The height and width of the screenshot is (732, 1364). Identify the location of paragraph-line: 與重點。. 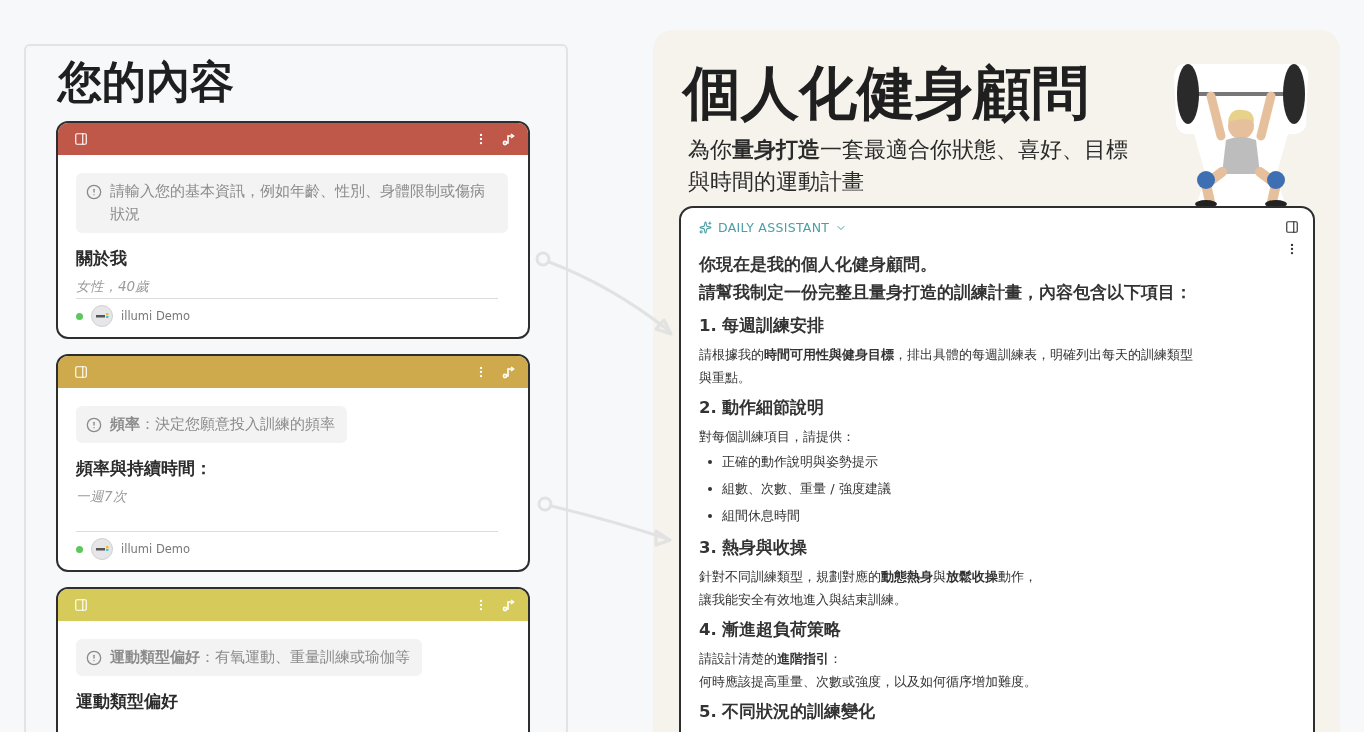
(725, 378).